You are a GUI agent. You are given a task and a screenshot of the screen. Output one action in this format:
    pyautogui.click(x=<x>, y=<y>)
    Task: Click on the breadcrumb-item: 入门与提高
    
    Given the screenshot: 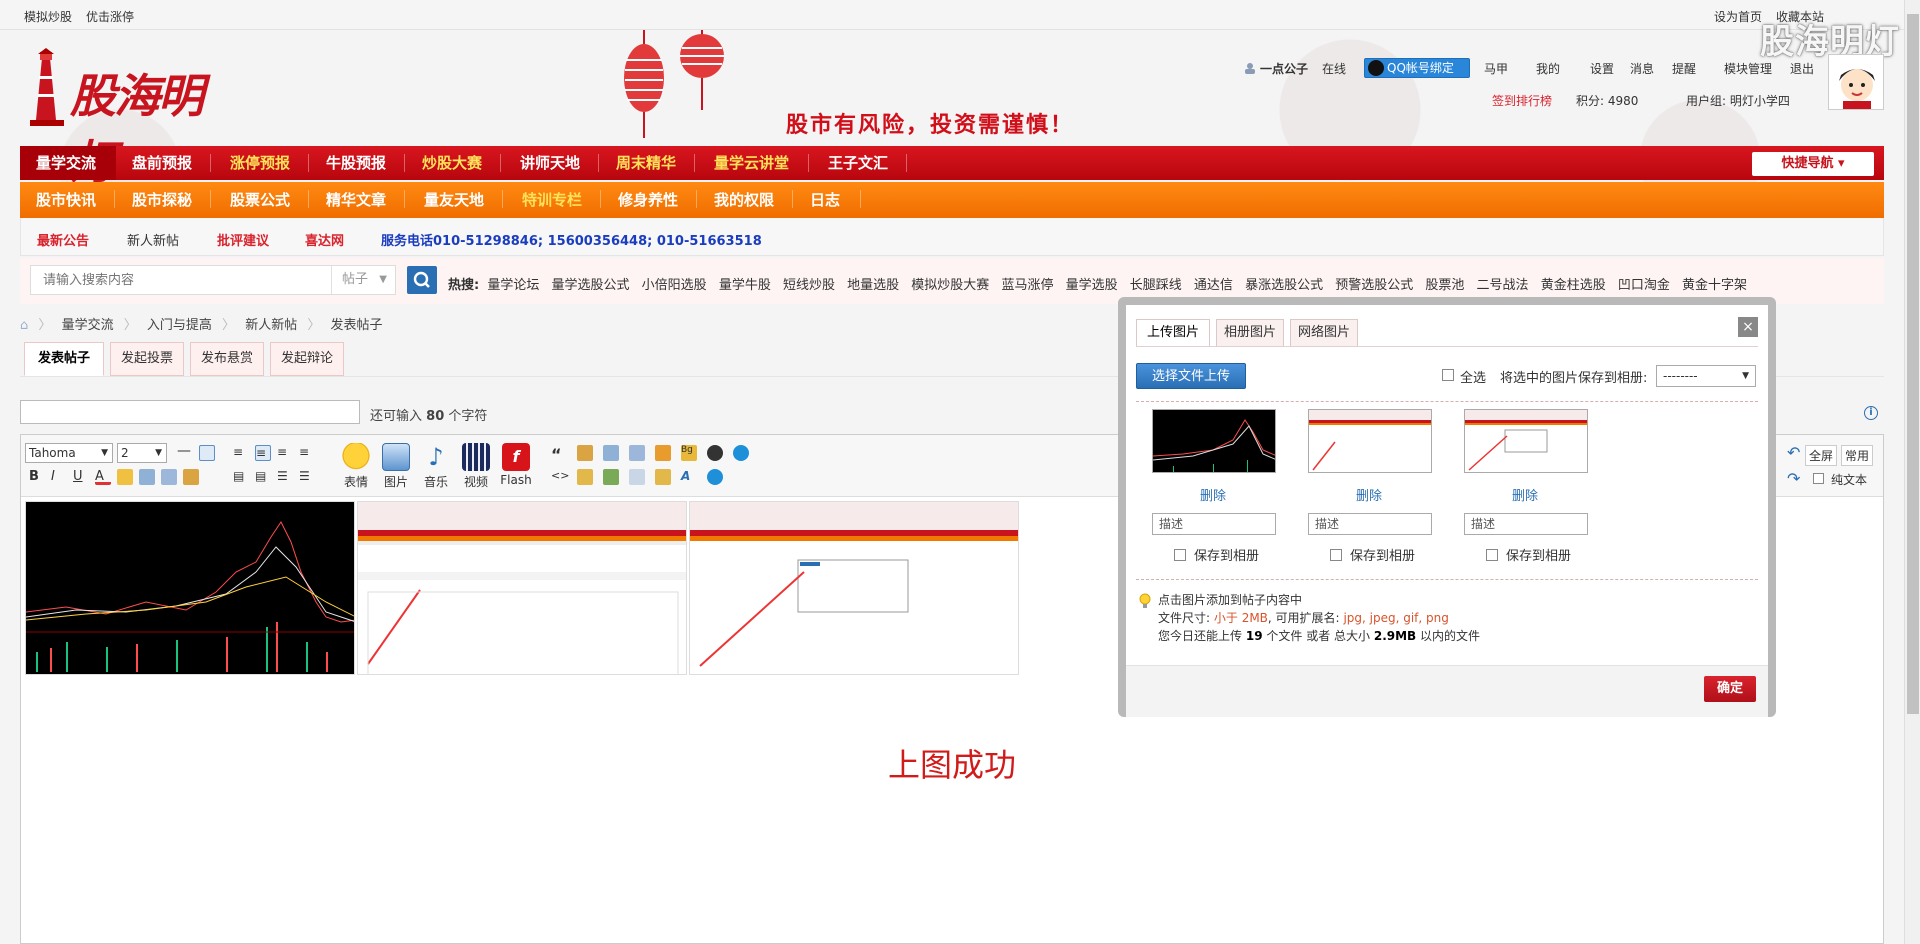 What is the action you would take?
    pyautogui.click(x=179, y=325)
    